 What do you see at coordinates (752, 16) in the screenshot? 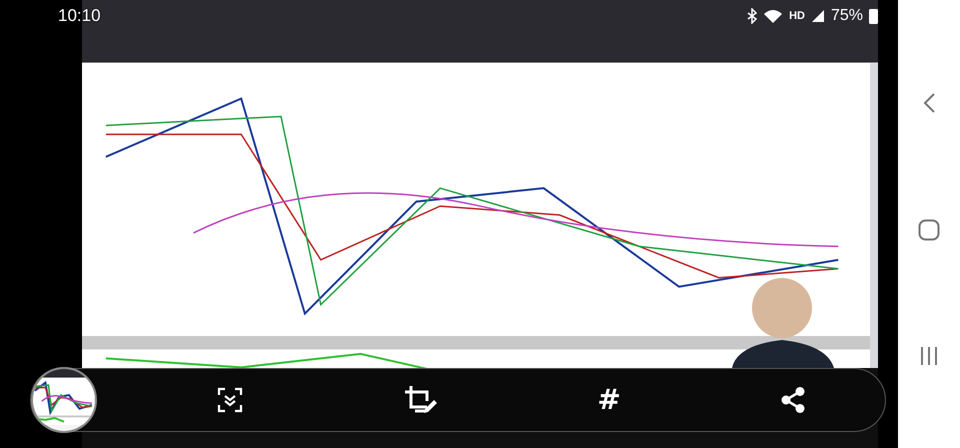
I see `bluetooth-icon` at bounding box center [752, 16].